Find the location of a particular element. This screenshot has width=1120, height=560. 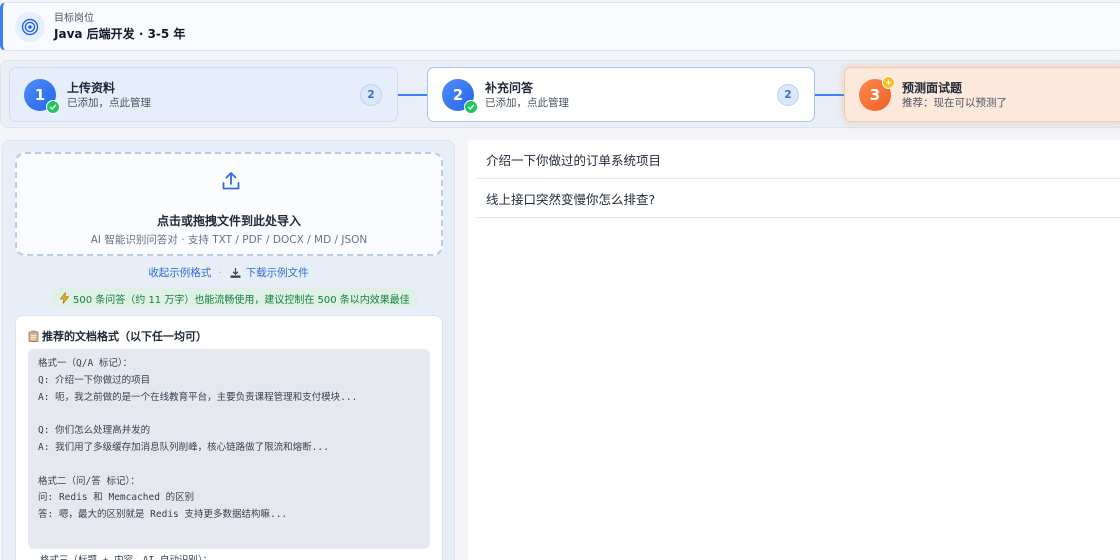

step-title: 补充问答 is located at coordinates (509, 87).